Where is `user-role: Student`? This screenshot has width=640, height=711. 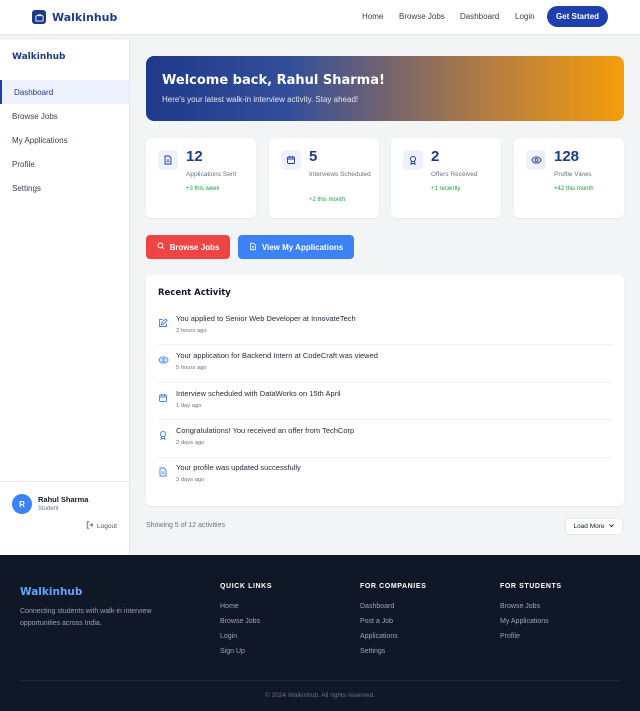
user-role: Student is located at coordinates (48, 509).